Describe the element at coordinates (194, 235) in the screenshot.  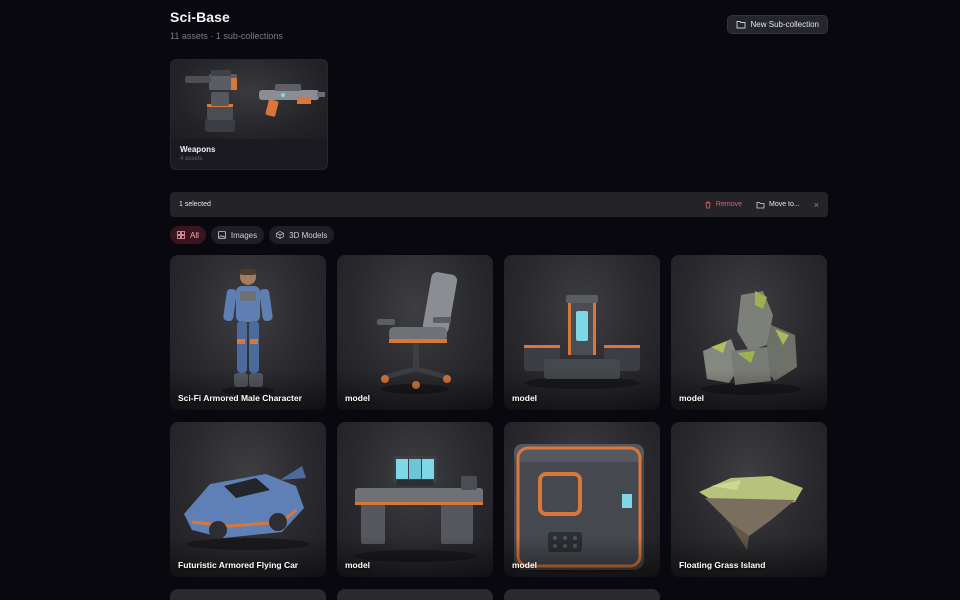
I see `filter-all-label: All` at that location.